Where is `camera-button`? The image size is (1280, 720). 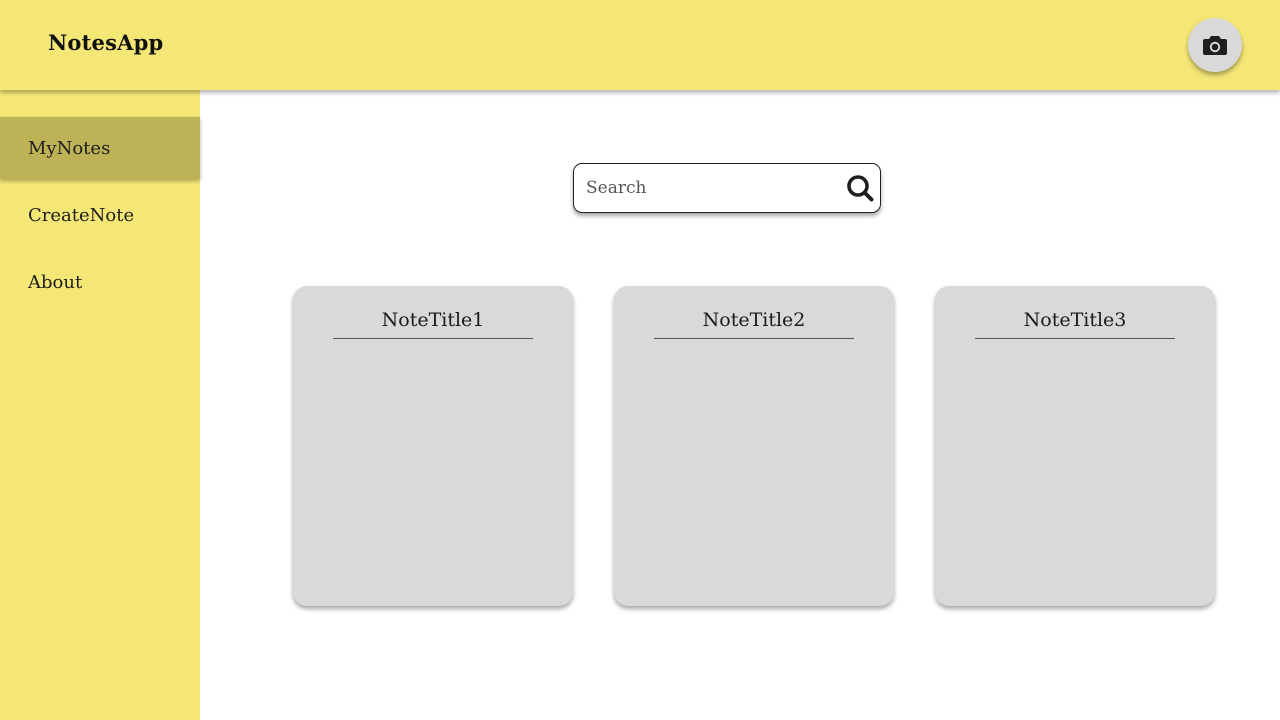
camera-button is located at coordinates (1215, 45).